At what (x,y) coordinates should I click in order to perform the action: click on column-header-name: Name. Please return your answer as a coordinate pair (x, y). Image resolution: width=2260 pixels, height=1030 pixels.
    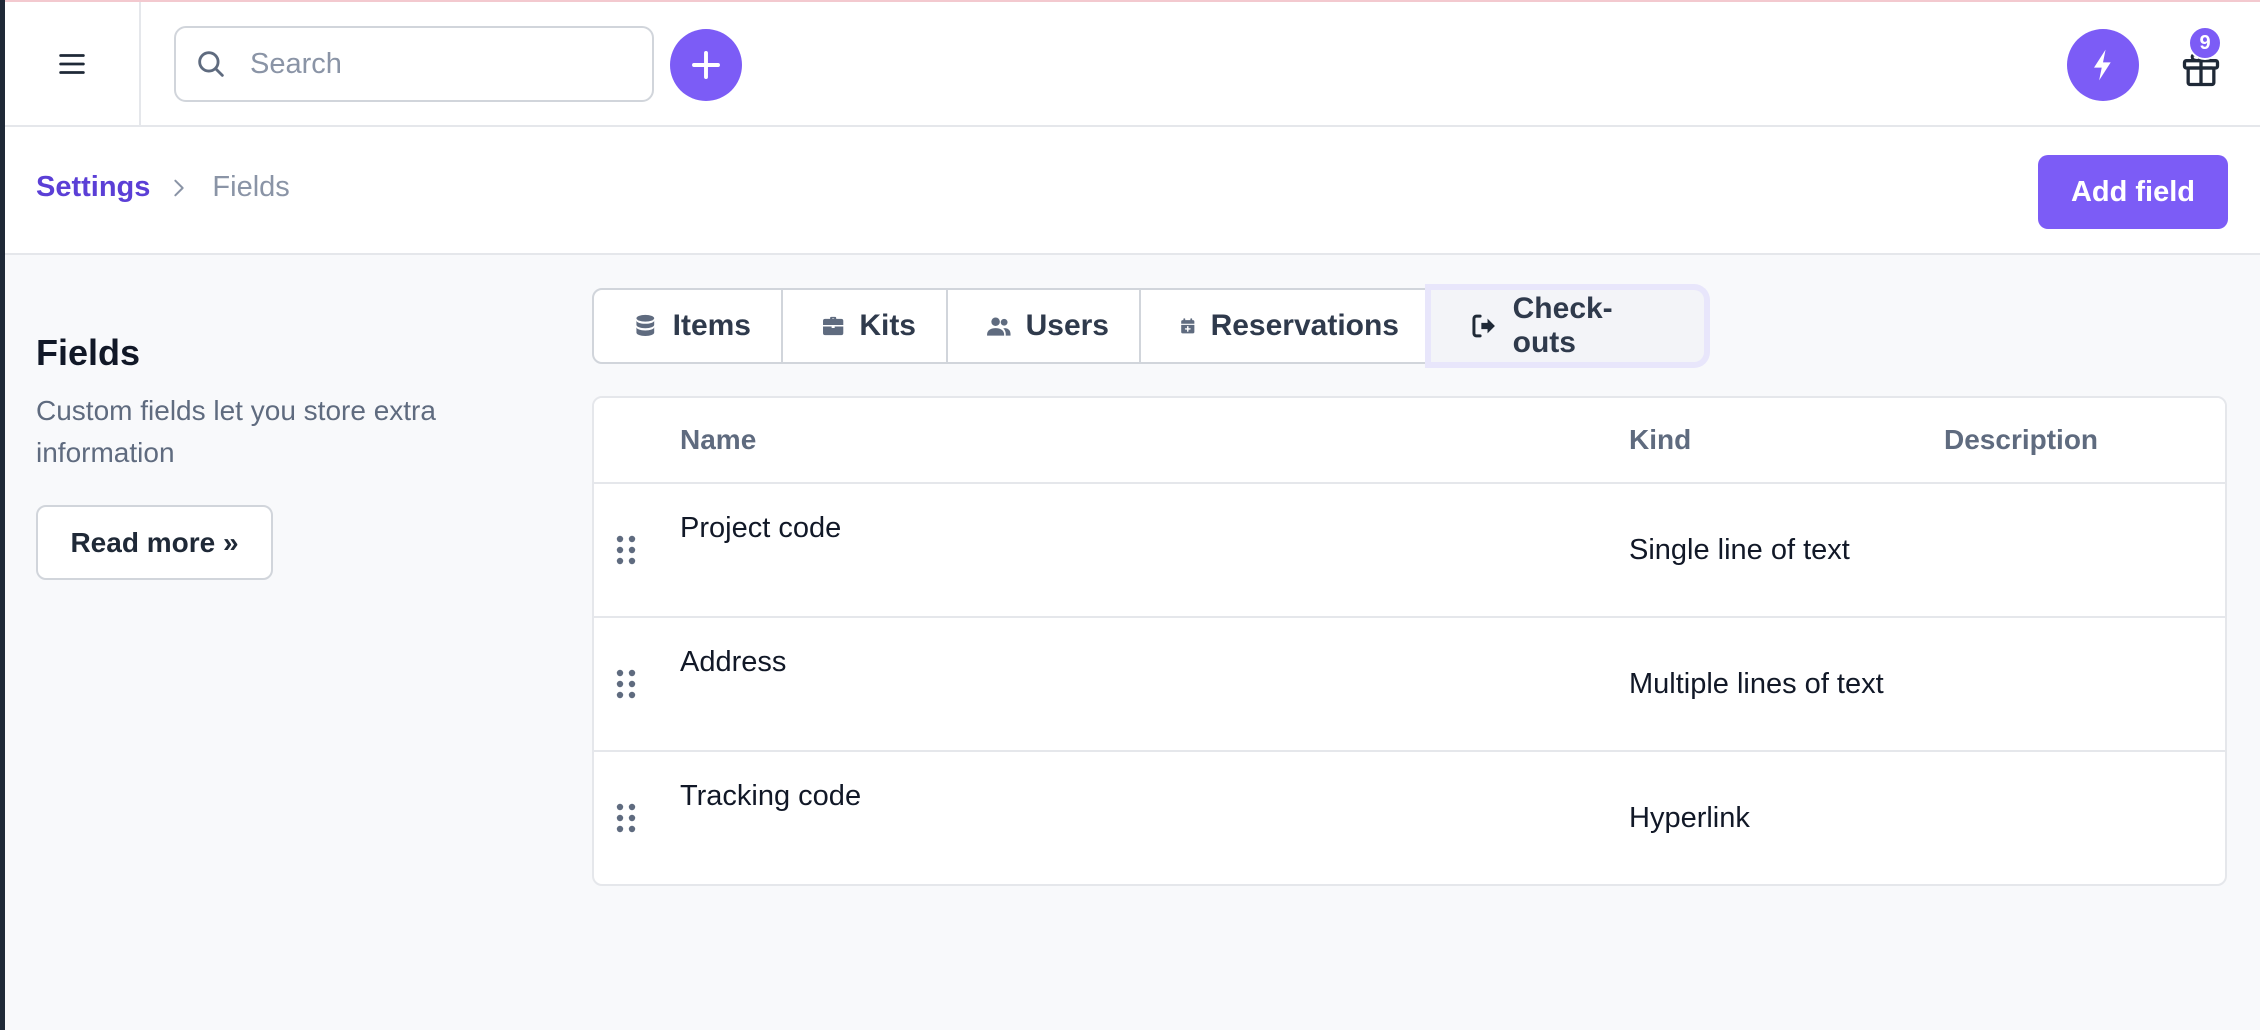
    Looking at the image, I should click on (718, 439).